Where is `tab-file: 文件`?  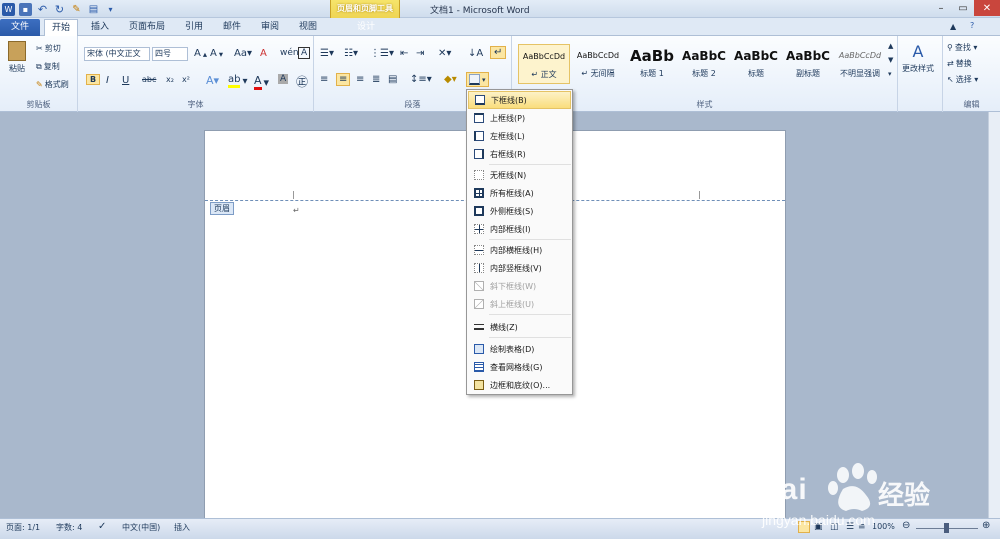 tab-file: 文件 is located at coordinates (20, 27).